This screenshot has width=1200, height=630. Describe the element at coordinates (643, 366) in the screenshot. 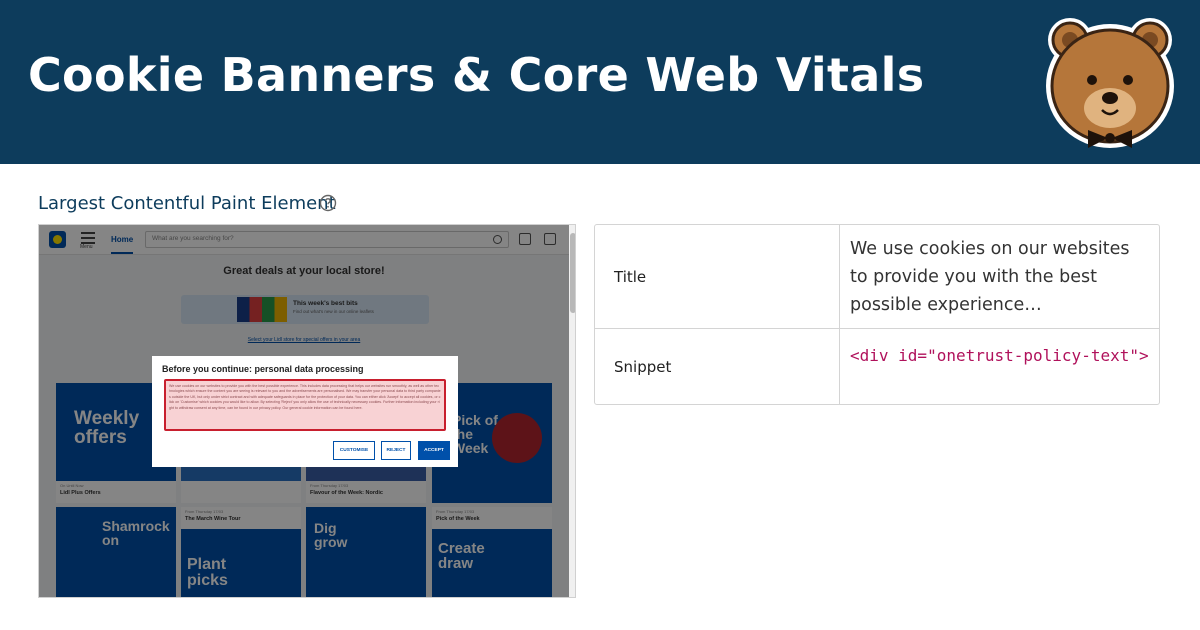

I see `snippet-label: Snippet` at that location.